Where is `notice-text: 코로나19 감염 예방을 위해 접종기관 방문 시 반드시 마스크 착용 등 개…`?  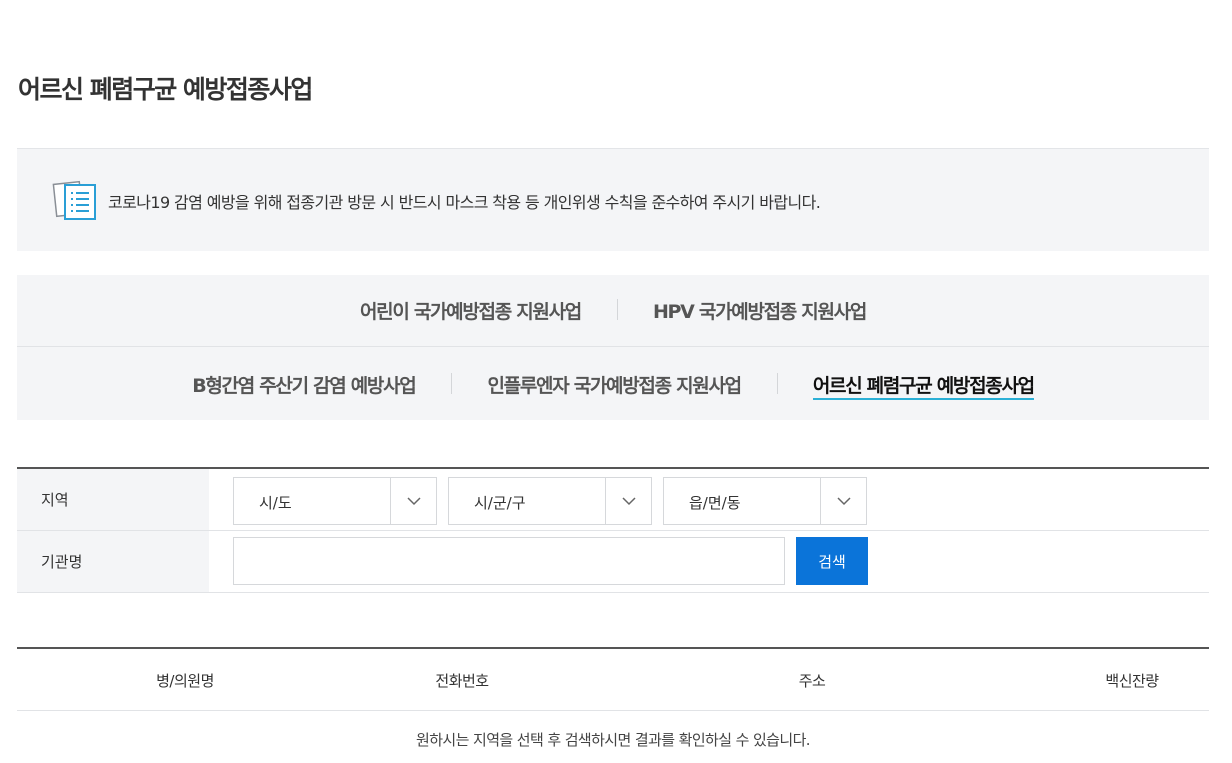
notice-text: 코로나19 감염 예방을 위해 접종기관 방문 시 반드시 마스크 착용 등 개… is located at coordinates (464, 202).